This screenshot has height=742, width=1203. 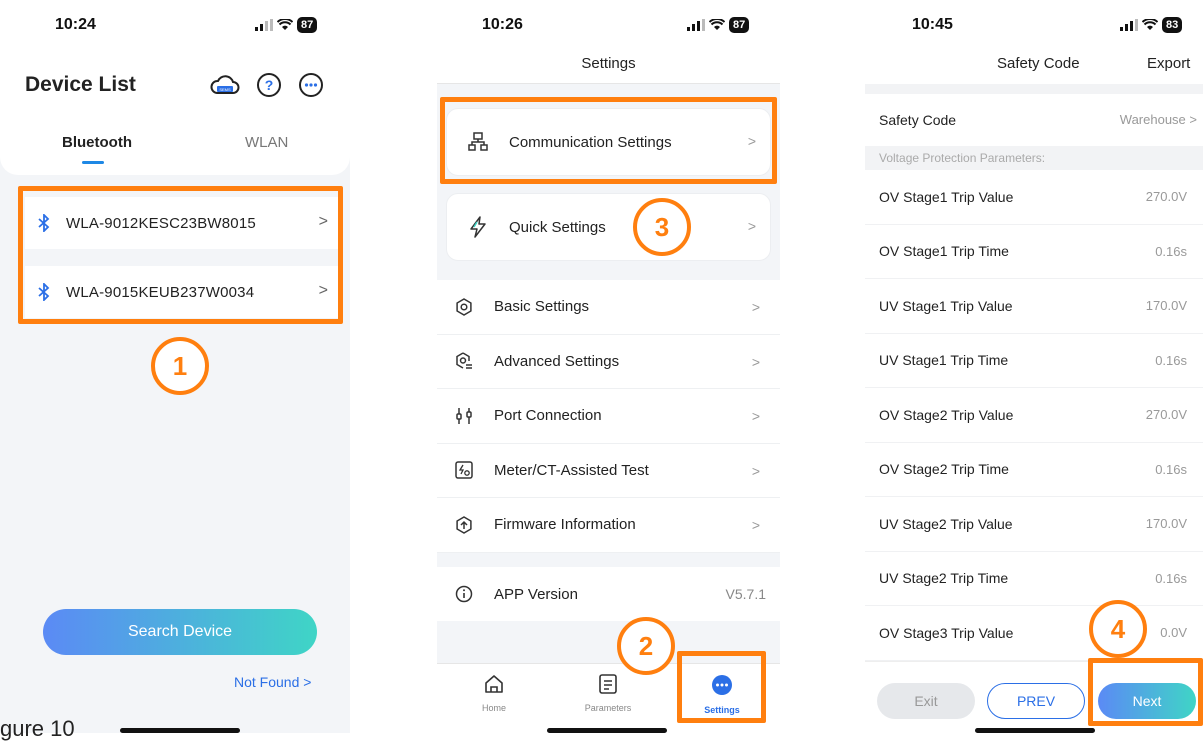 I want to click on status-icons: 83, so click(x=1151, y=25).